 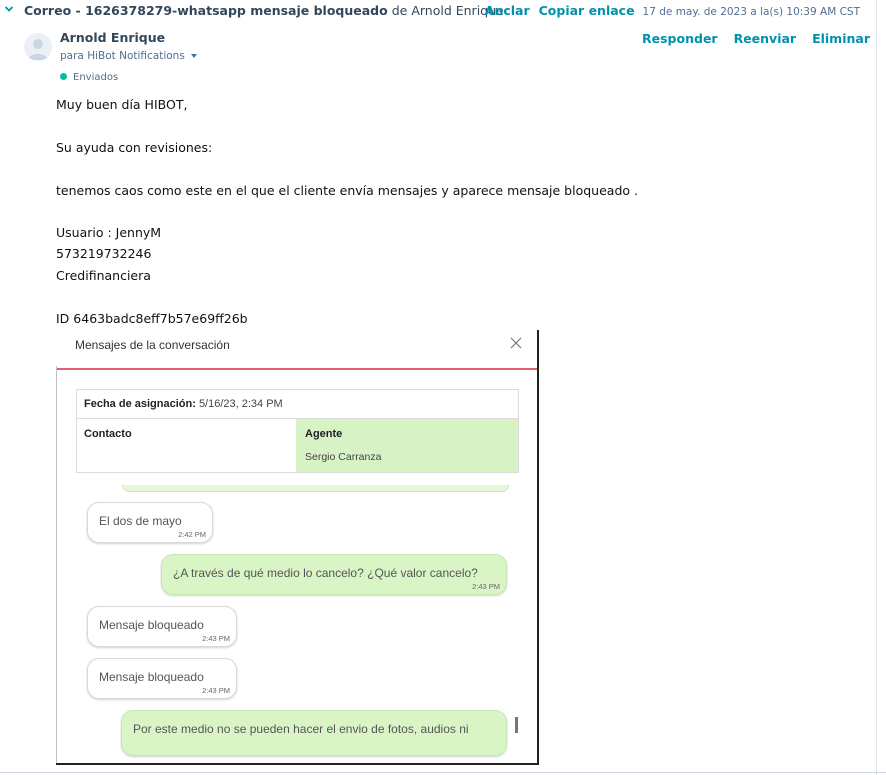 I want to click on status-text: Enviados, so click(x=96, y=77).